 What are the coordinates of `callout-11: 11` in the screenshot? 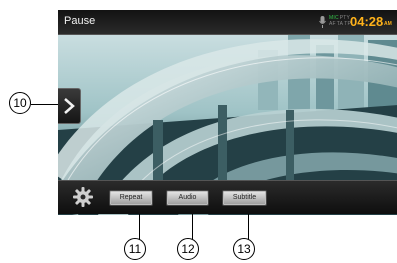 It's located at (135, 249).